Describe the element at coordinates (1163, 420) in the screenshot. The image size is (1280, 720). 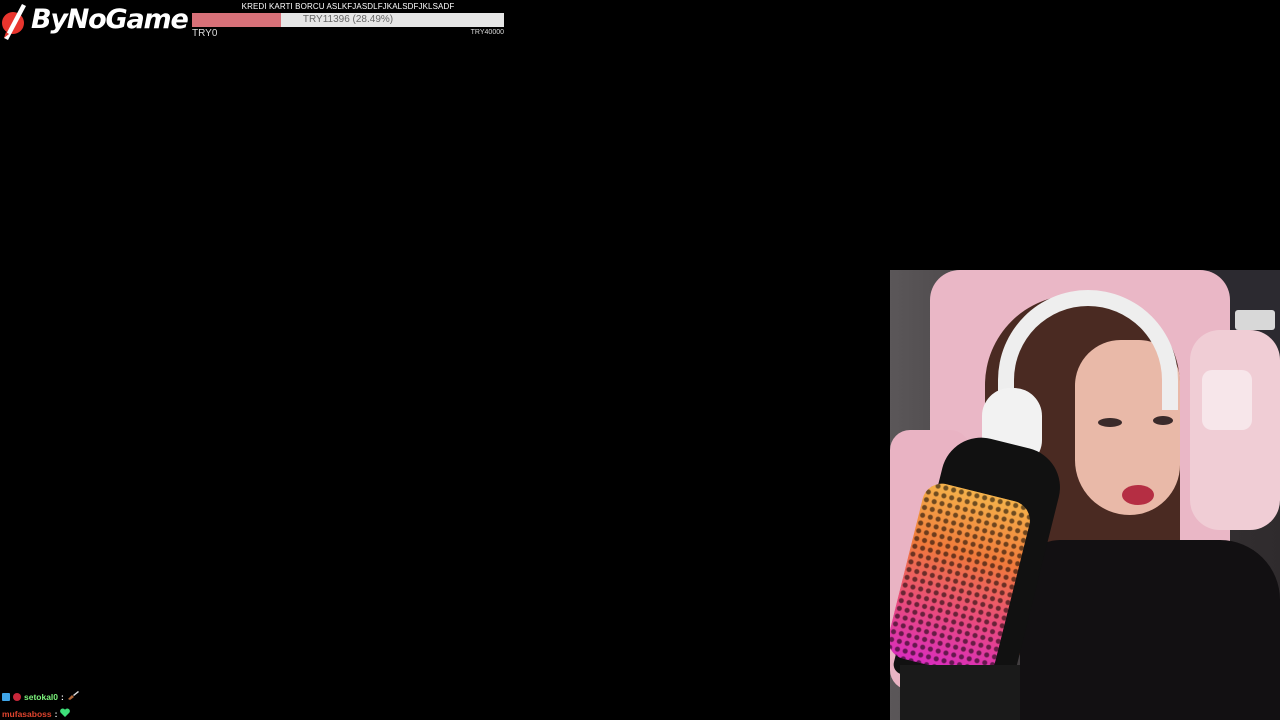
I see `eye-right` at that location.